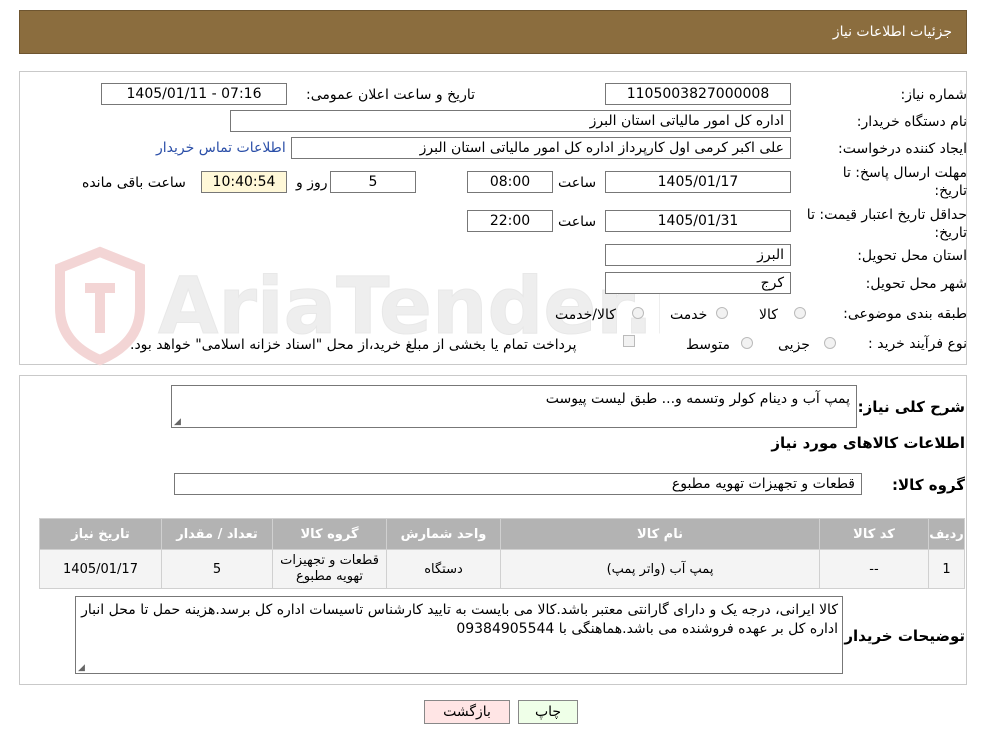 This screenshot has width=985, height=744. What do you see at coordinates (577, 183) in the screenshot?
I see `deadline-time-label: ساعت` at bounding box center [577, 183].